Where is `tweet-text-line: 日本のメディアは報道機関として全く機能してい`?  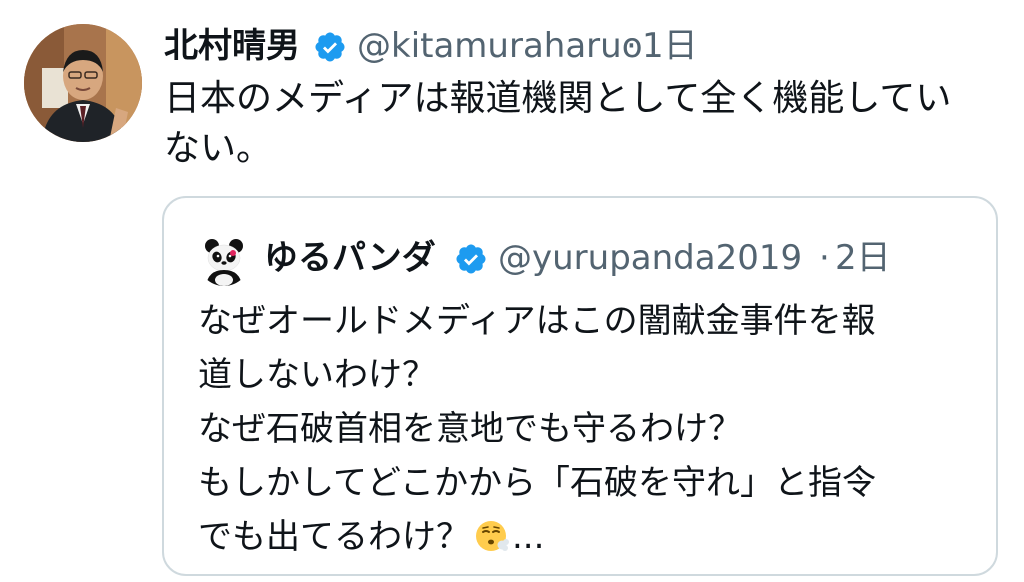
tweet-text-line: 日本のメディアは報道機関として全く機能してい is located at coordinates (558, 98).